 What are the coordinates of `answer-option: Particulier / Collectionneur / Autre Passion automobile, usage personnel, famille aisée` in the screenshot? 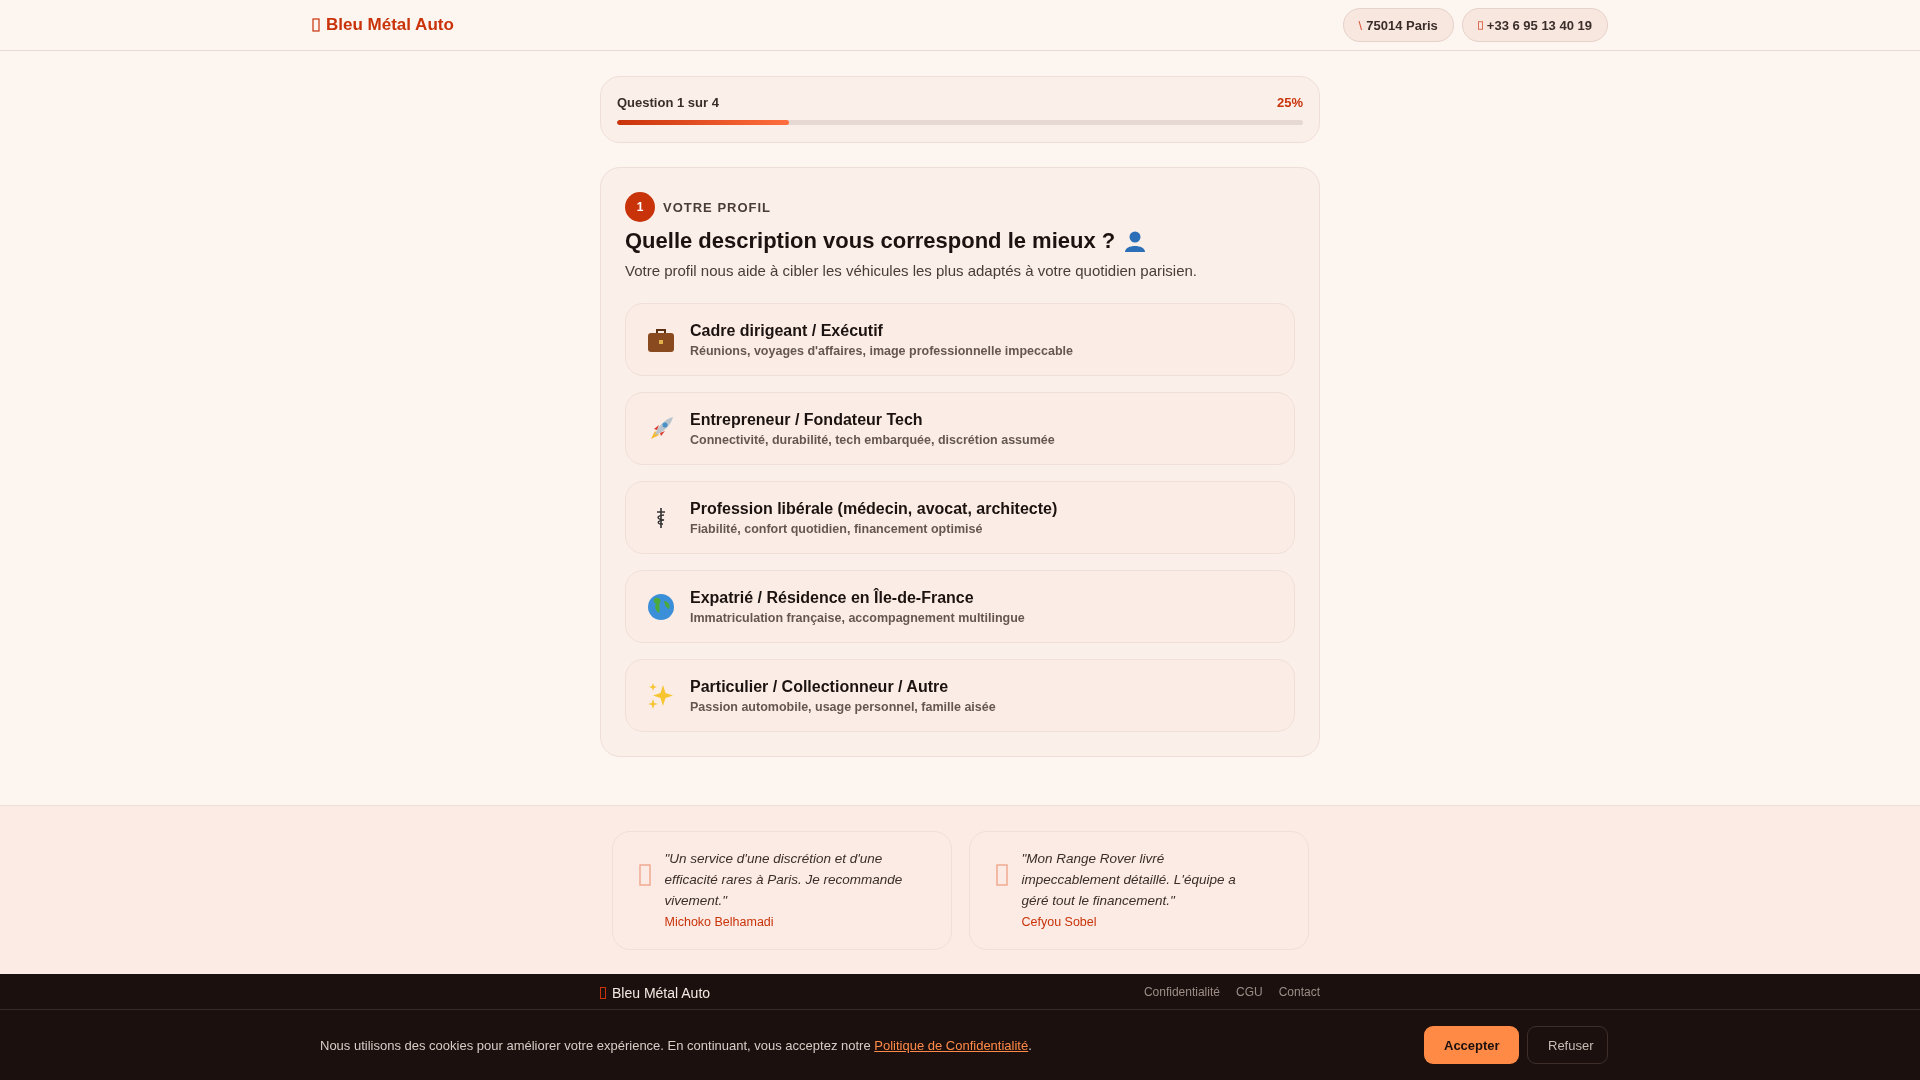 It's located at (960, 695).